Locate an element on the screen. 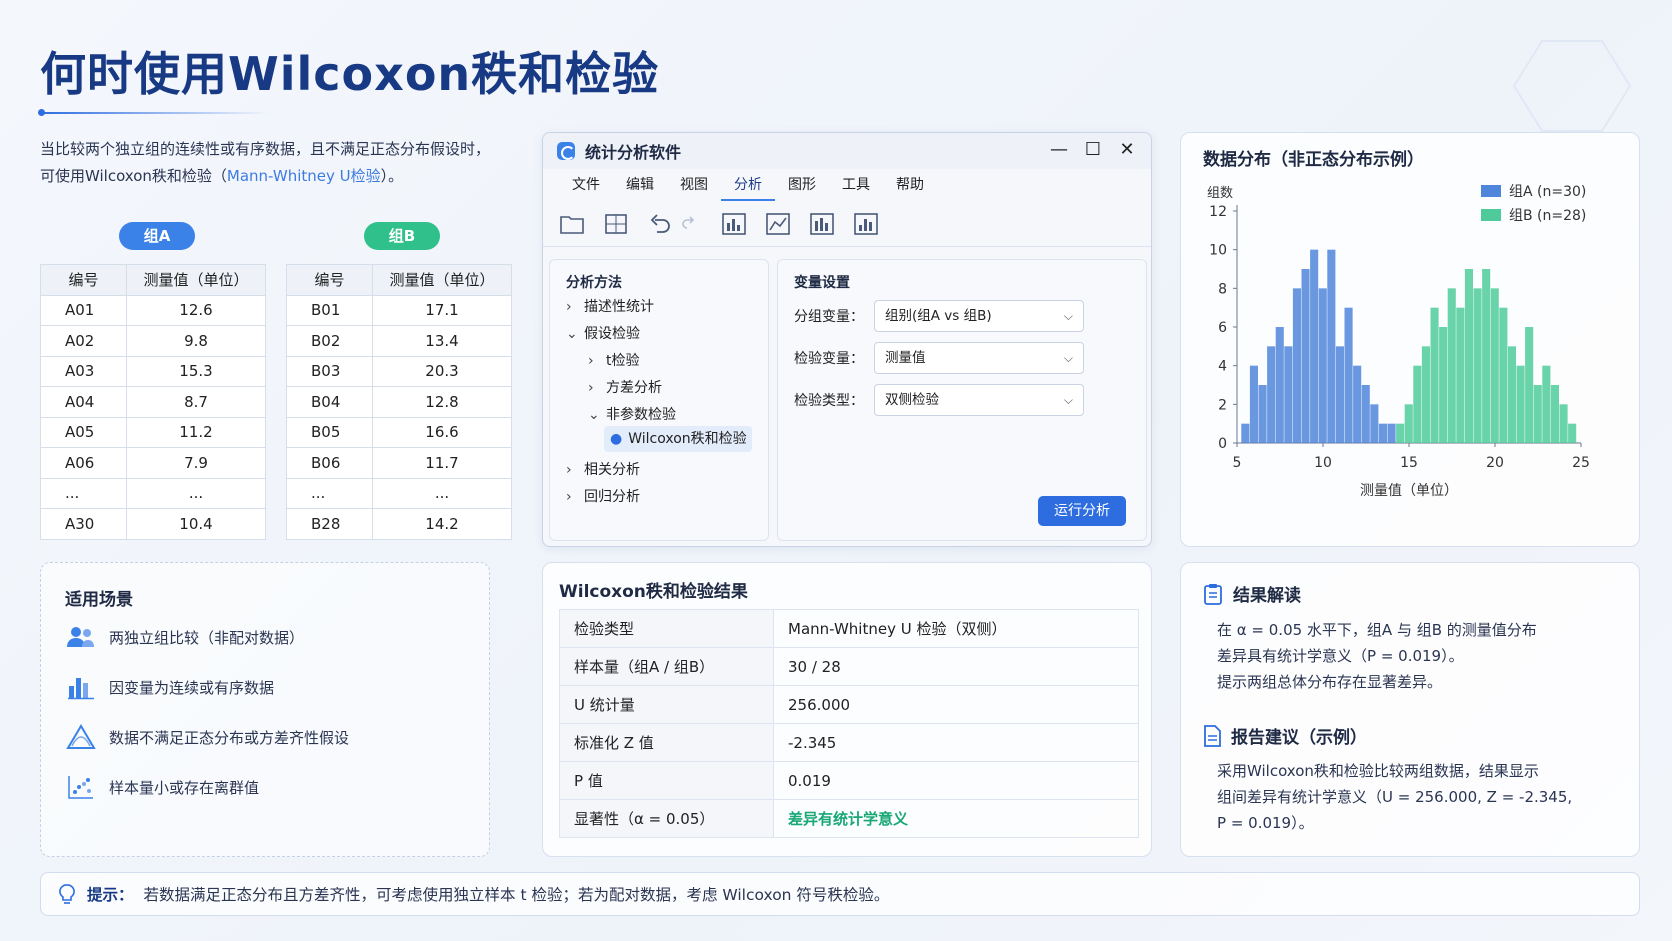  result-row: P 值 0.019 is located at coordinates (849, 780).